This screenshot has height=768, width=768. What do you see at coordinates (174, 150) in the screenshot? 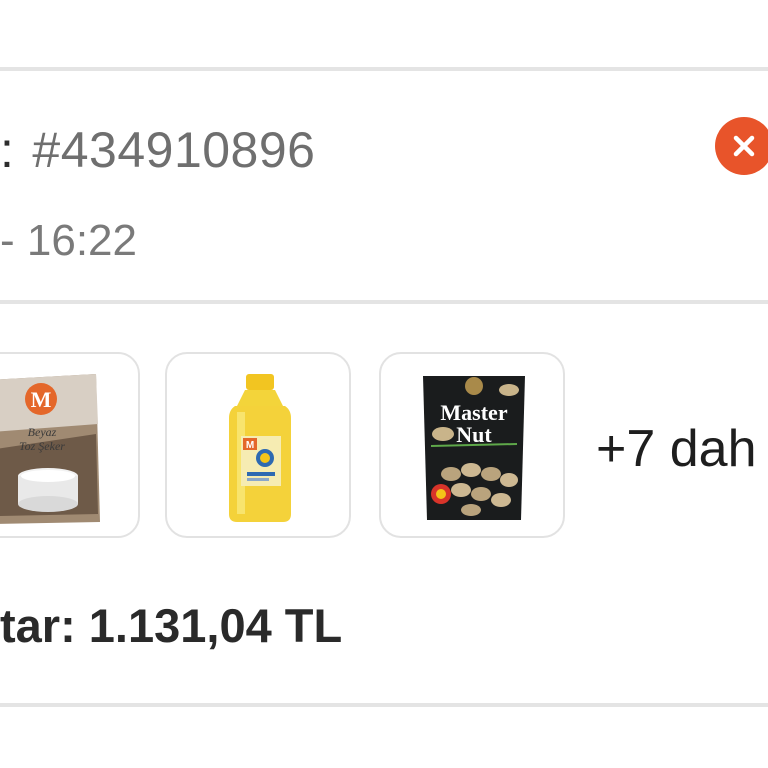
I see `order-number: #434910896` at bounding box center [174, 150].